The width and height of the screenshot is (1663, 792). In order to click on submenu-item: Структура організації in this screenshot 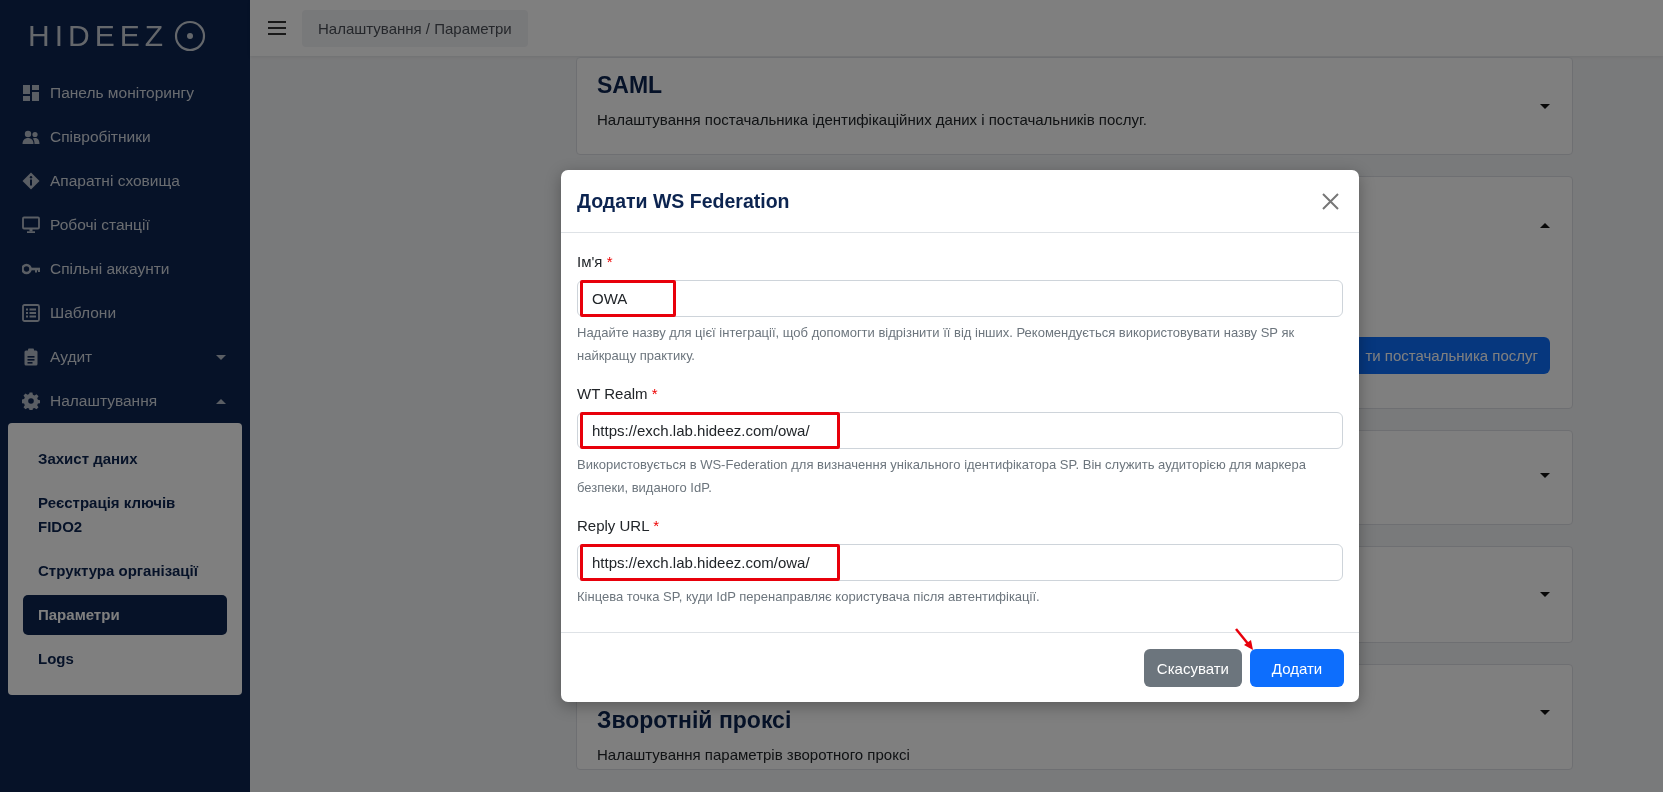, I will do `click(125, 571)`.